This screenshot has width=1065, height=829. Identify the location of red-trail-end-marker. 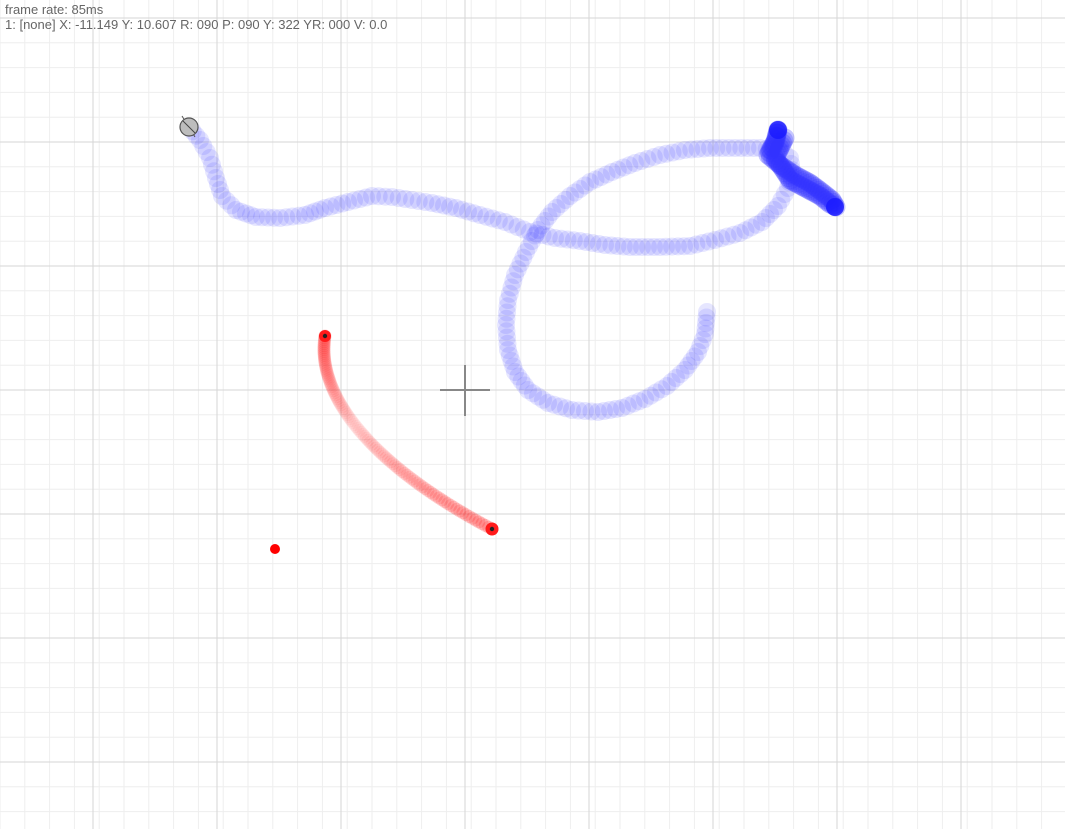
(492, 529).